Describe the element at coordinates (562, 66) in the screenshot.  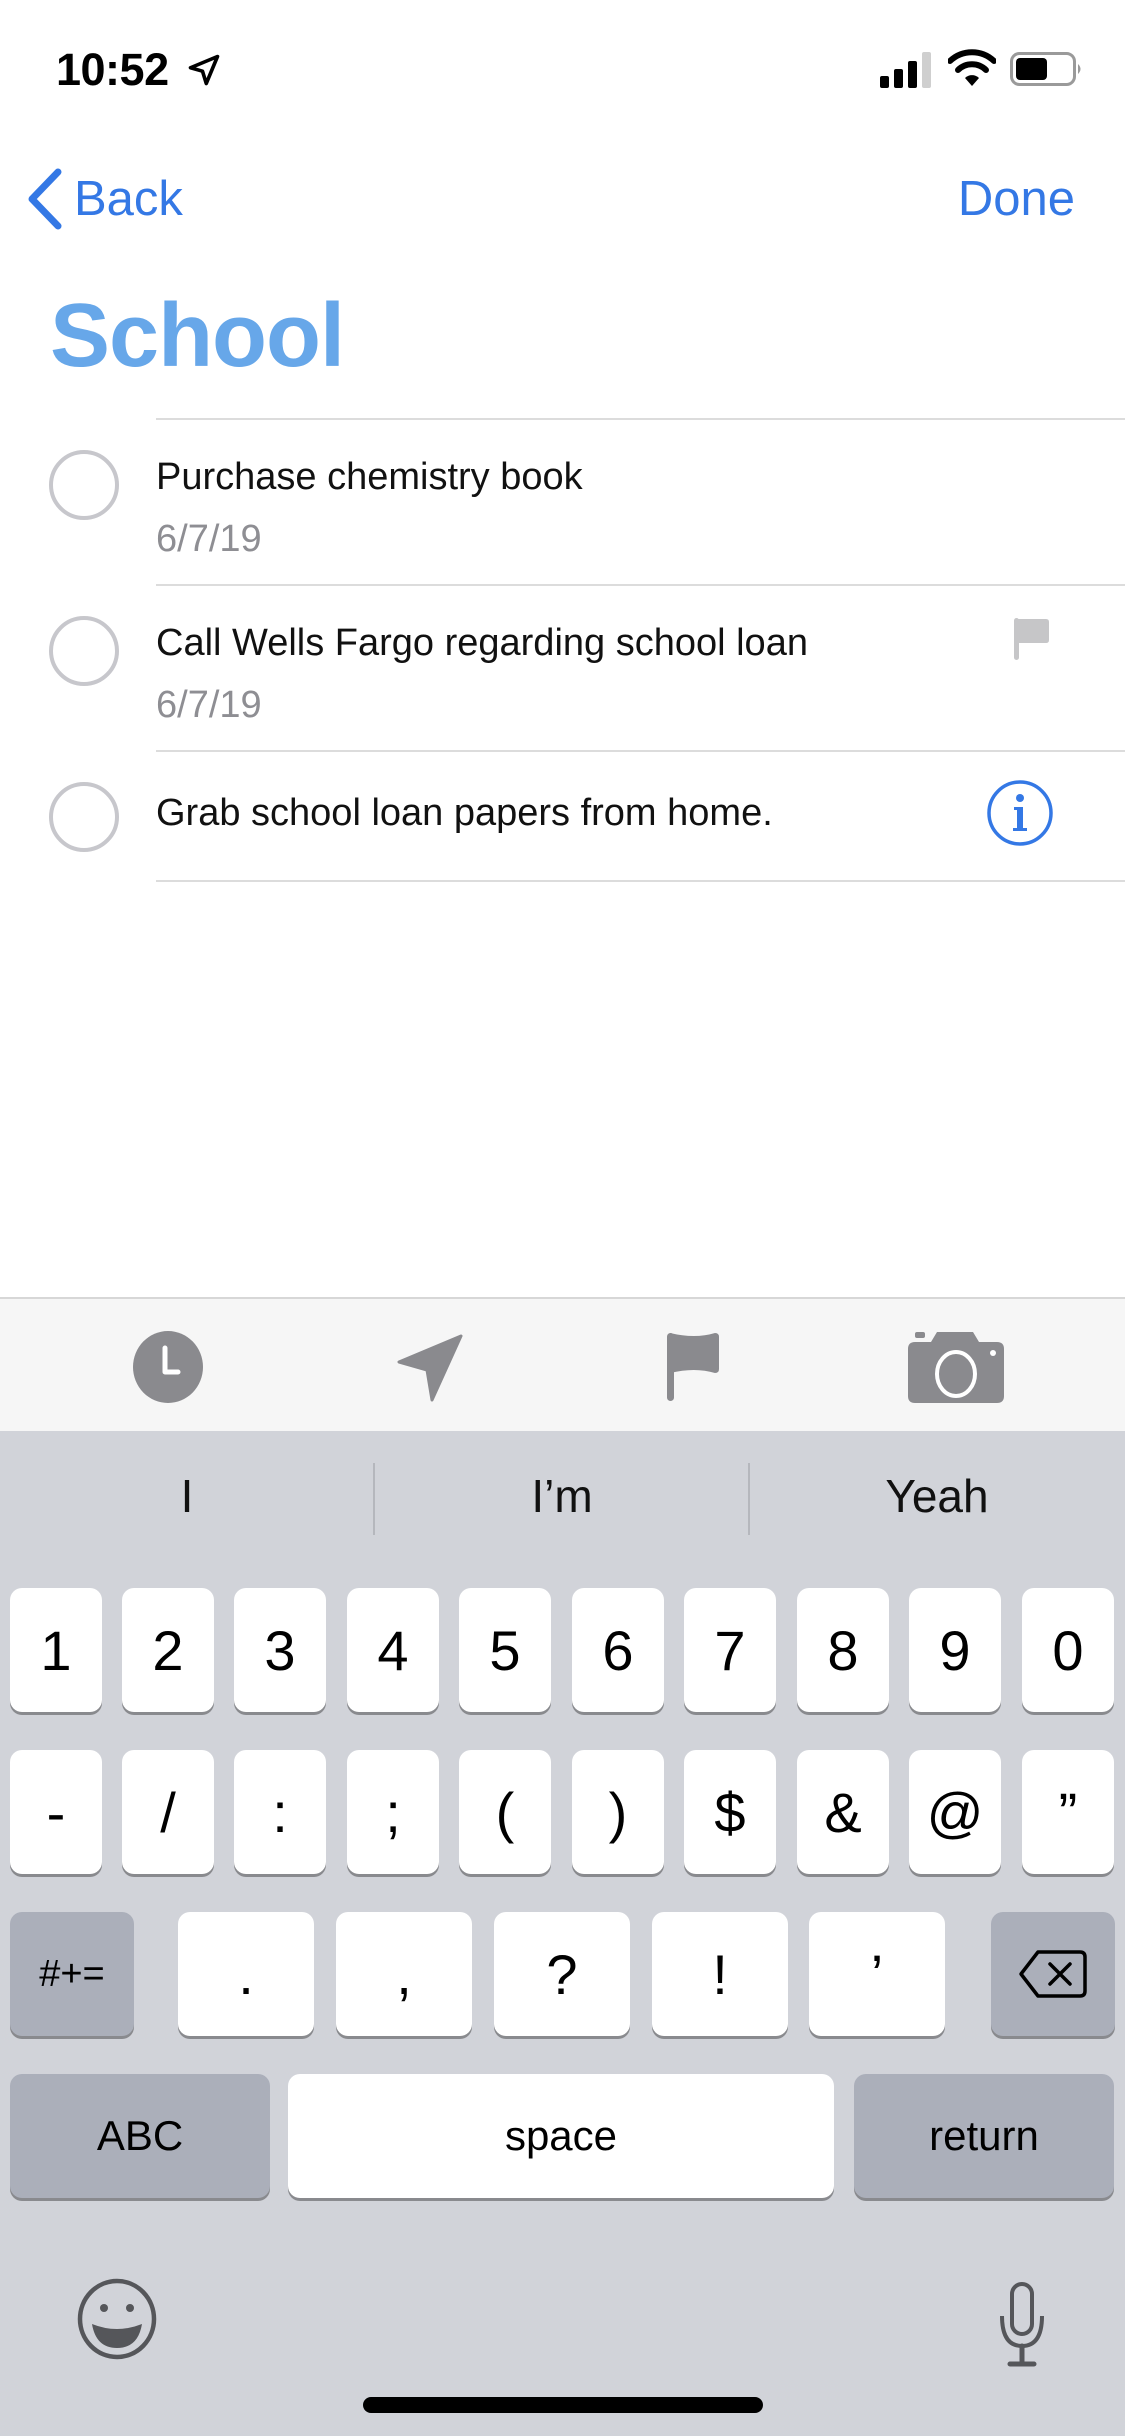
I see `status-bar: 10:52` at that location.